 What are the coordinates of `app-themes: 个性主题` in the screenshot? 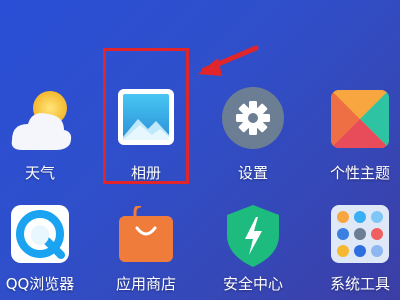 It's located at (357, 135).